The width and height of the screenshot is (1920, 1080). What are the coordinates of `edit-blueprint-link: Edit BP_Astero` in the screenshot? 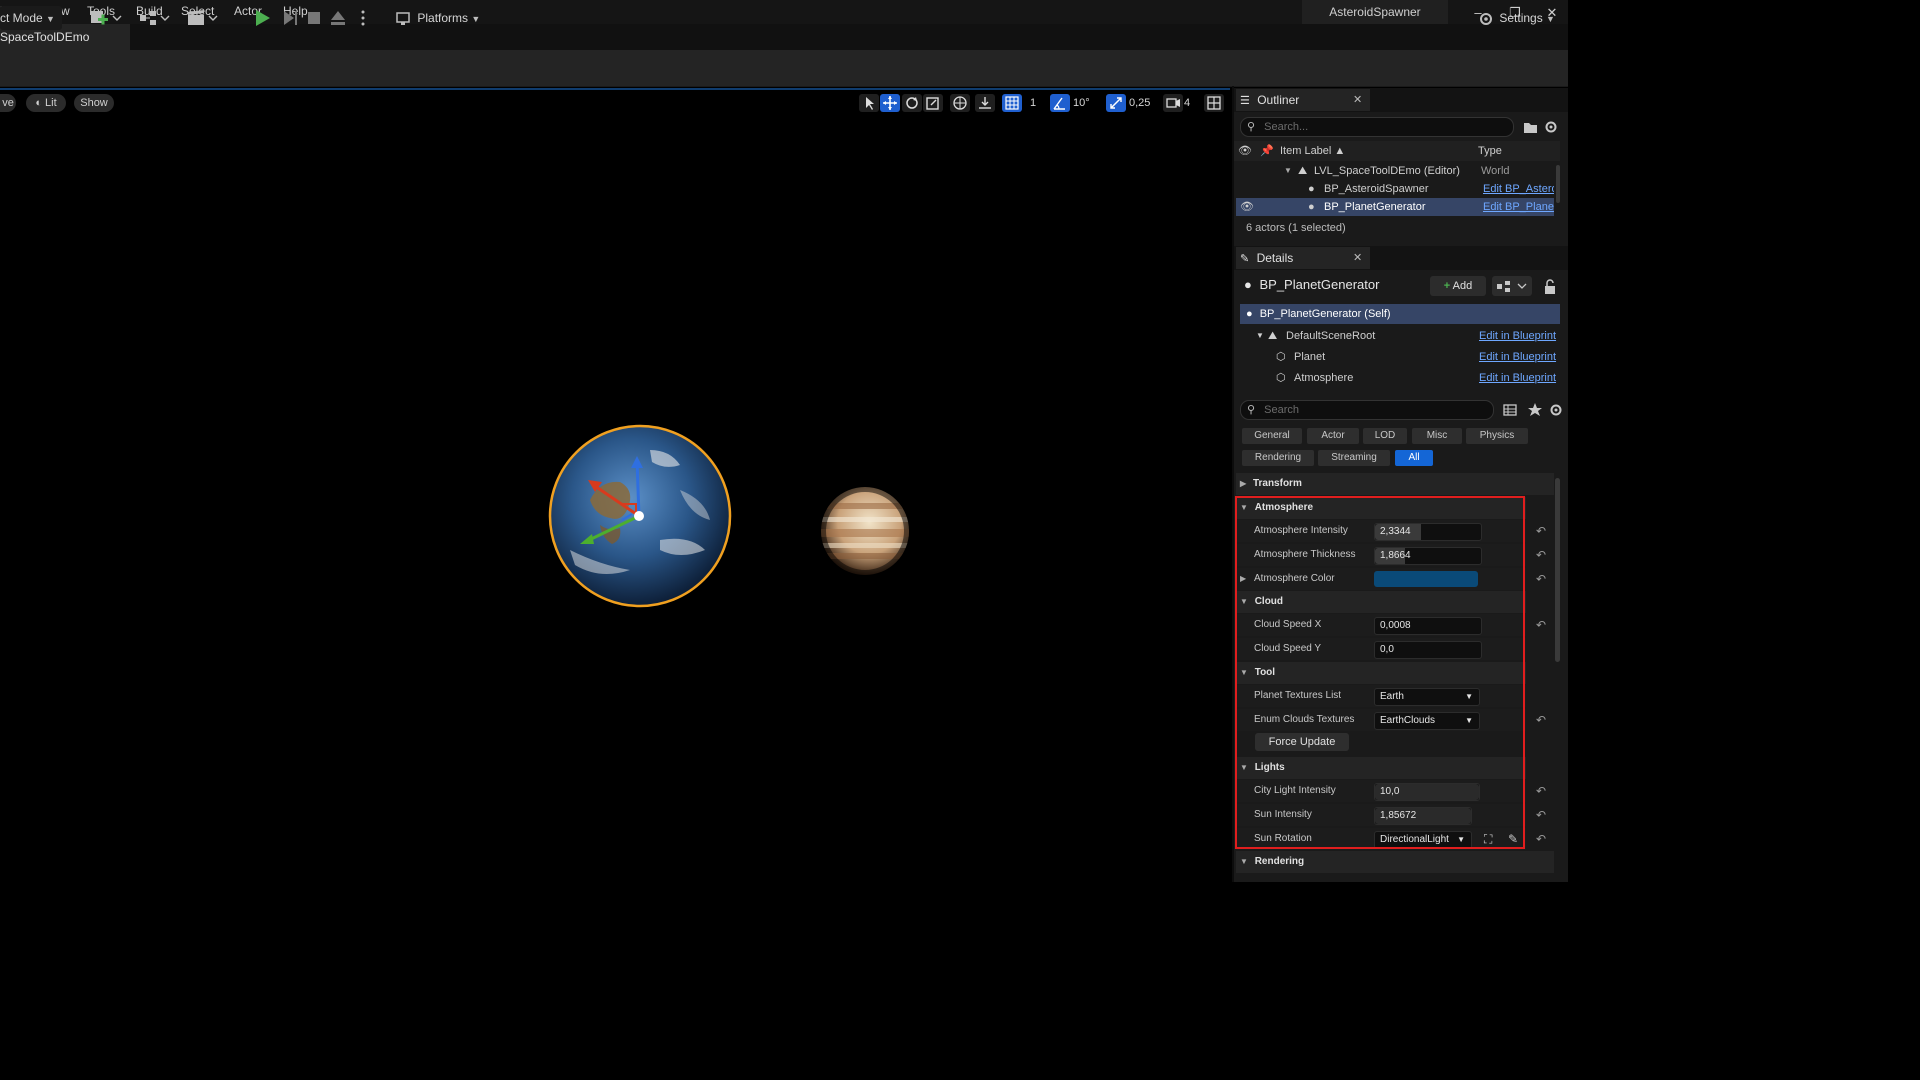 It's located at (1518, 189).